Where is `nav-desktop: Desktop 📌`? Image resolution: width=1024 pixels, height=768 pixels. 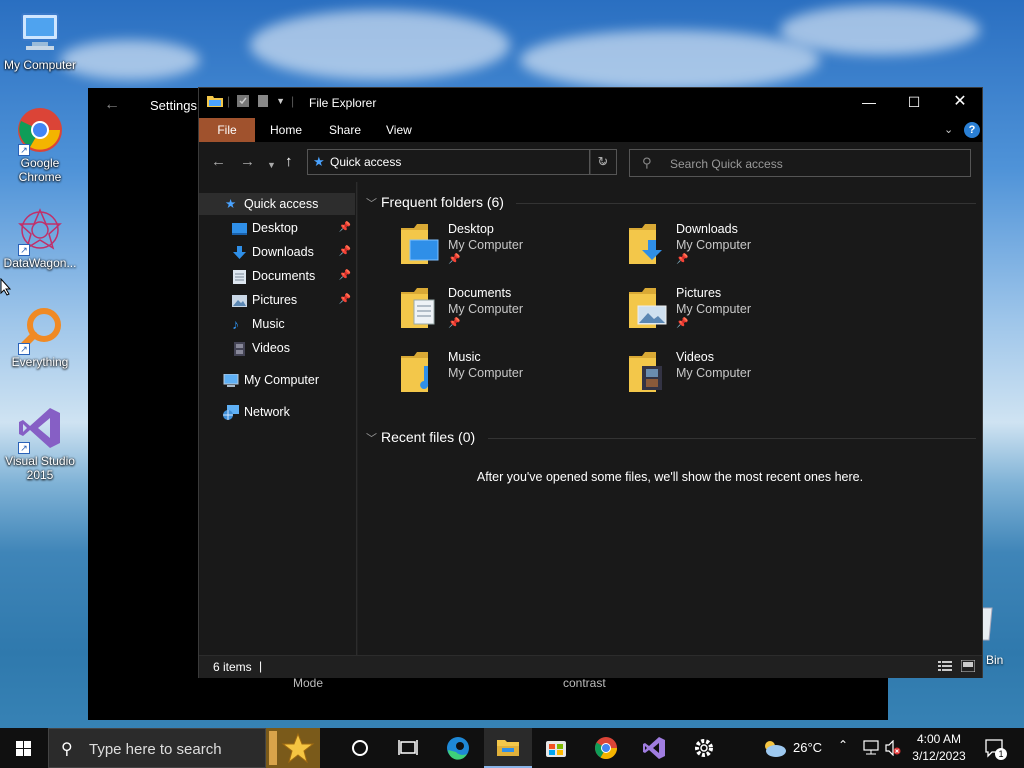 nav-desktop: Desktop 📌 is located at coordinates (277, 228).